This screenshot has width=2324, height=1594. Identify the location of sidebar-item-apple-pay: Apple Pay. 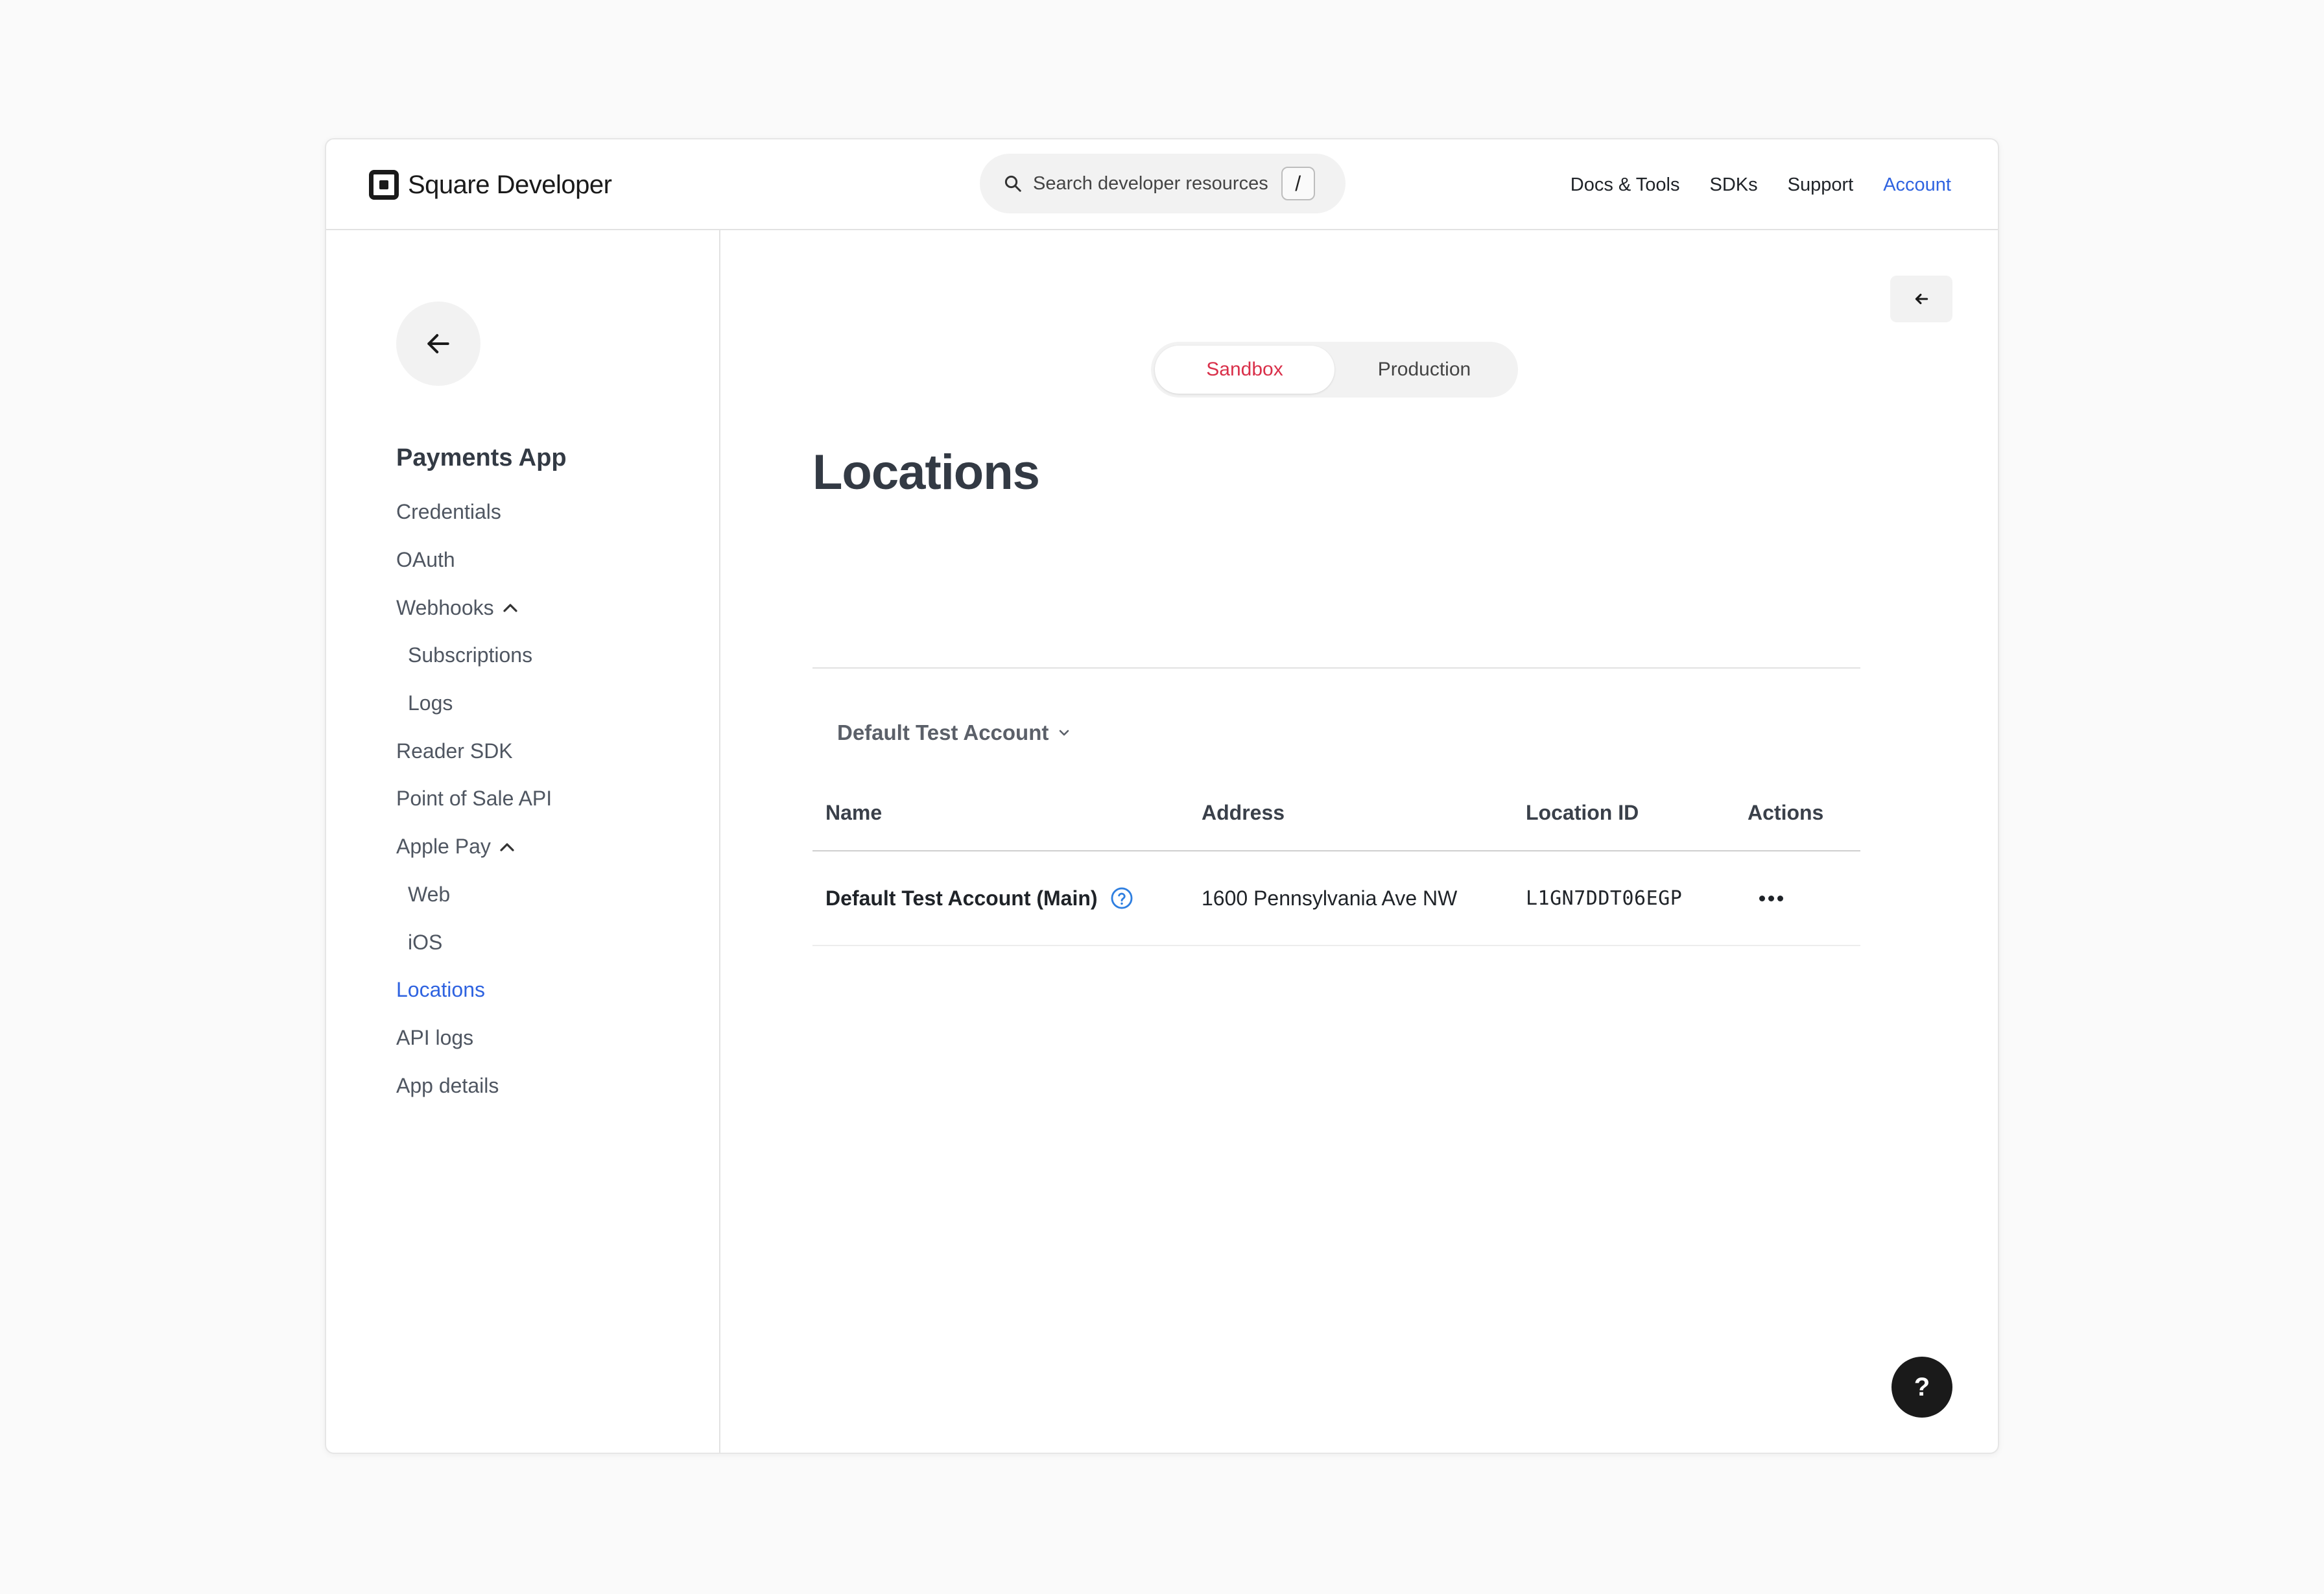
(474, 847).